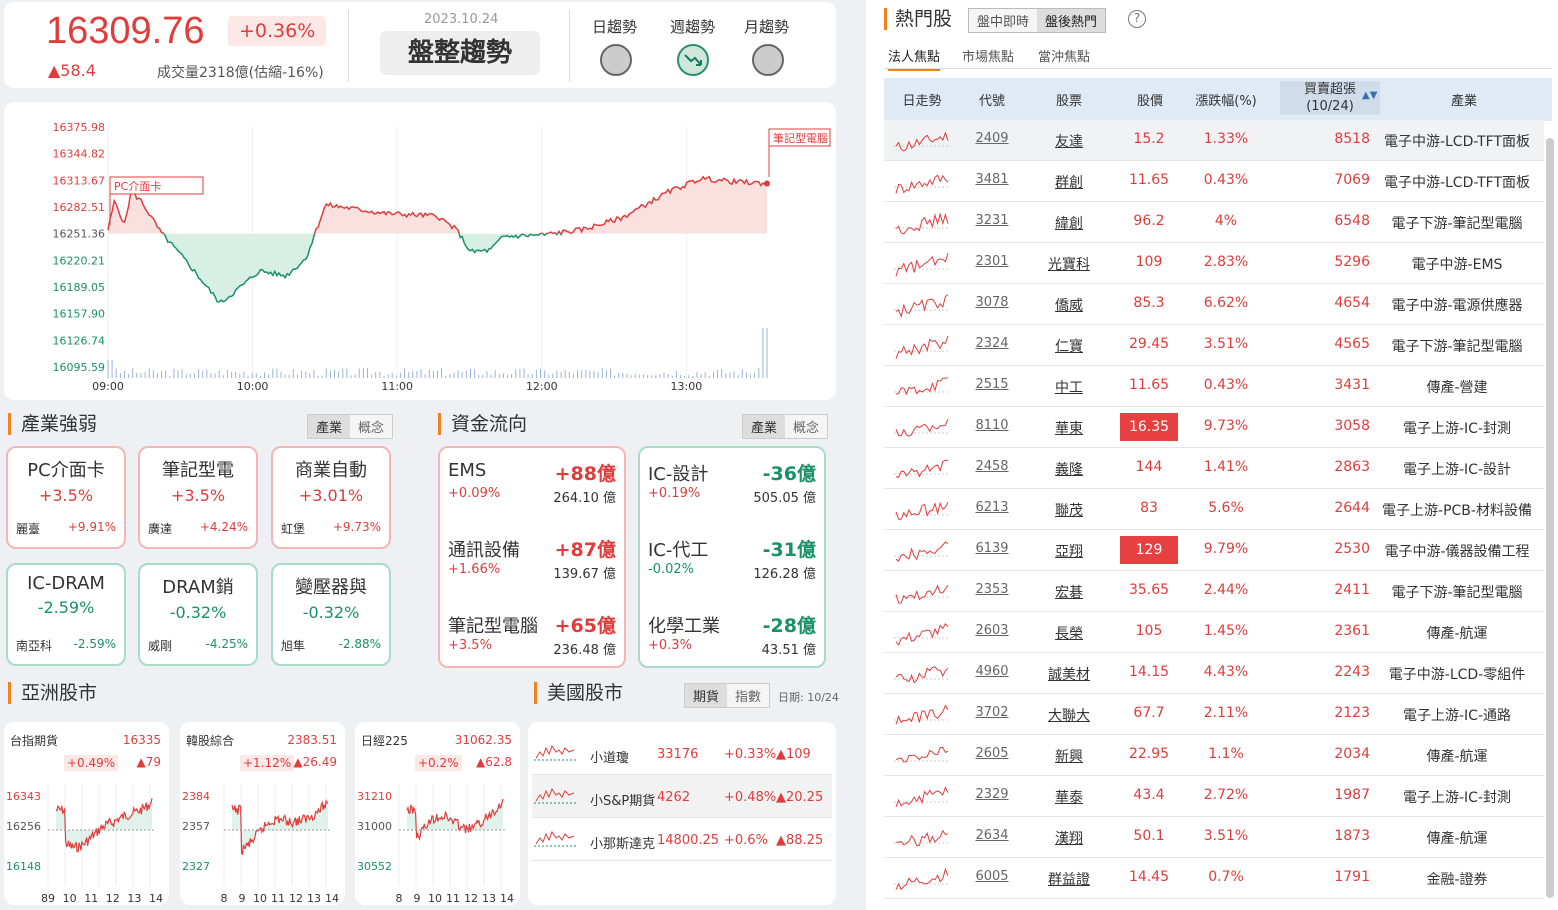 This screenshot has height=910, width=1558. What do you see at coordinates (748, 695) in the screenshot?
I see `segment-index: 指數` at bounding box center [748, 695].